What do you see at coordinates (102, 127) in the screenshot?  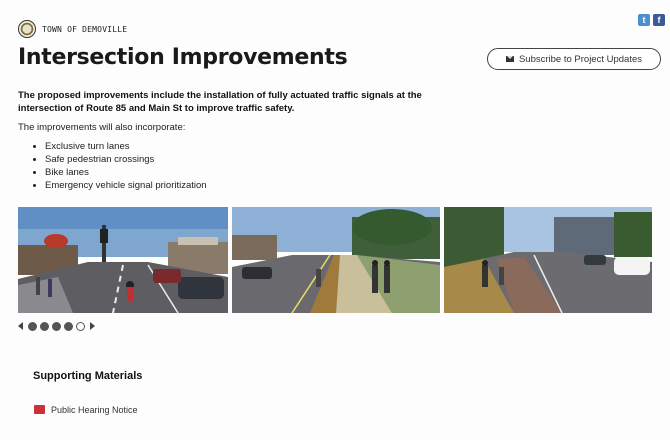 I see `incorporate-label: The improvements will also incorporate:` at bounding box center [102, 127].